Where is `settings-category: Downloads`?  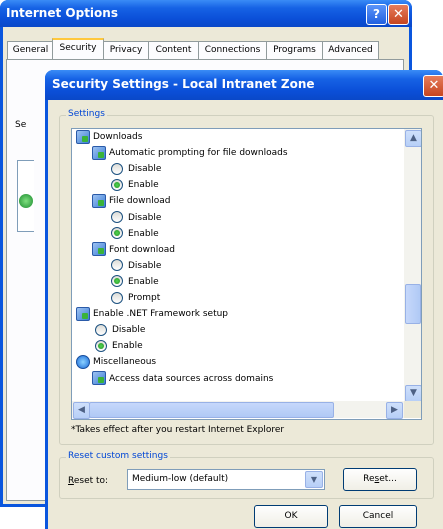
settings-category: Downloads is located at coordinates (109, 137).